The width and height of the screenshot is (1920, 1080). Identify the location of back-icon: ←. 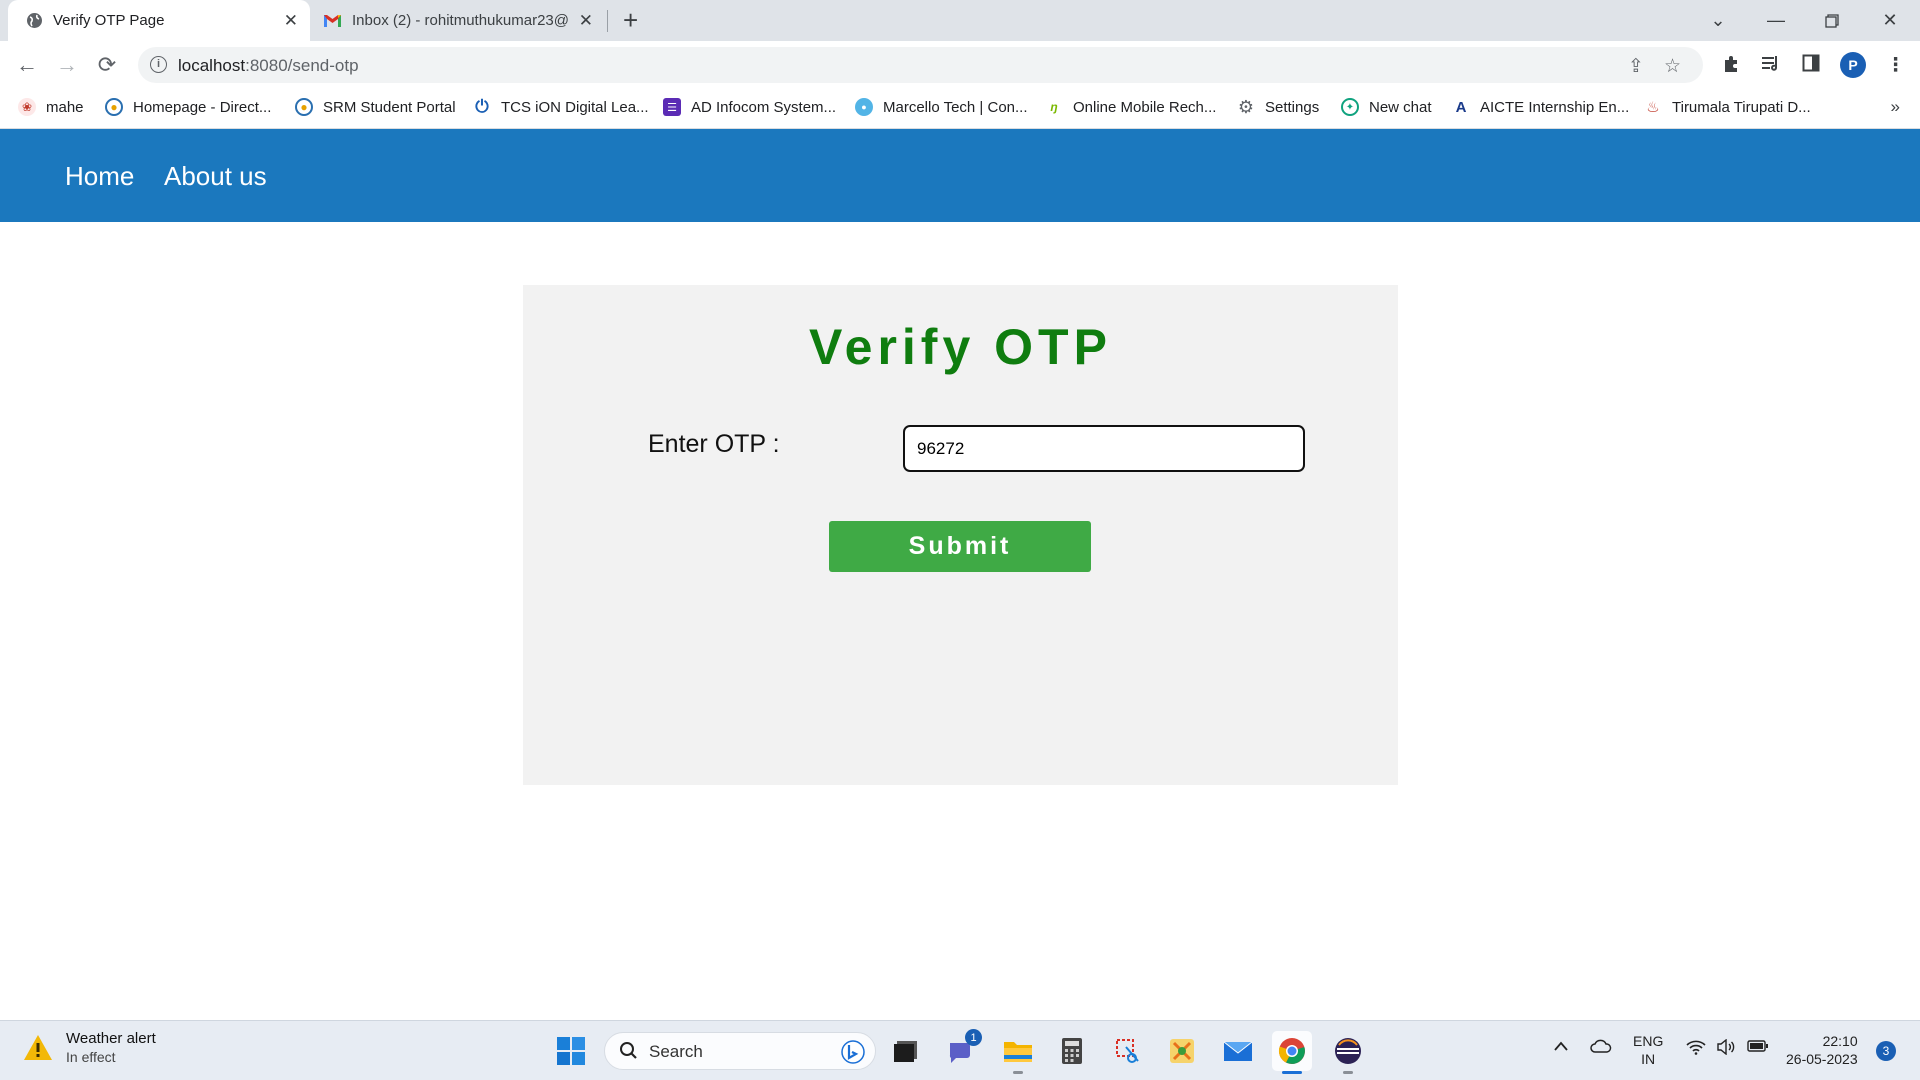
(27, 65).